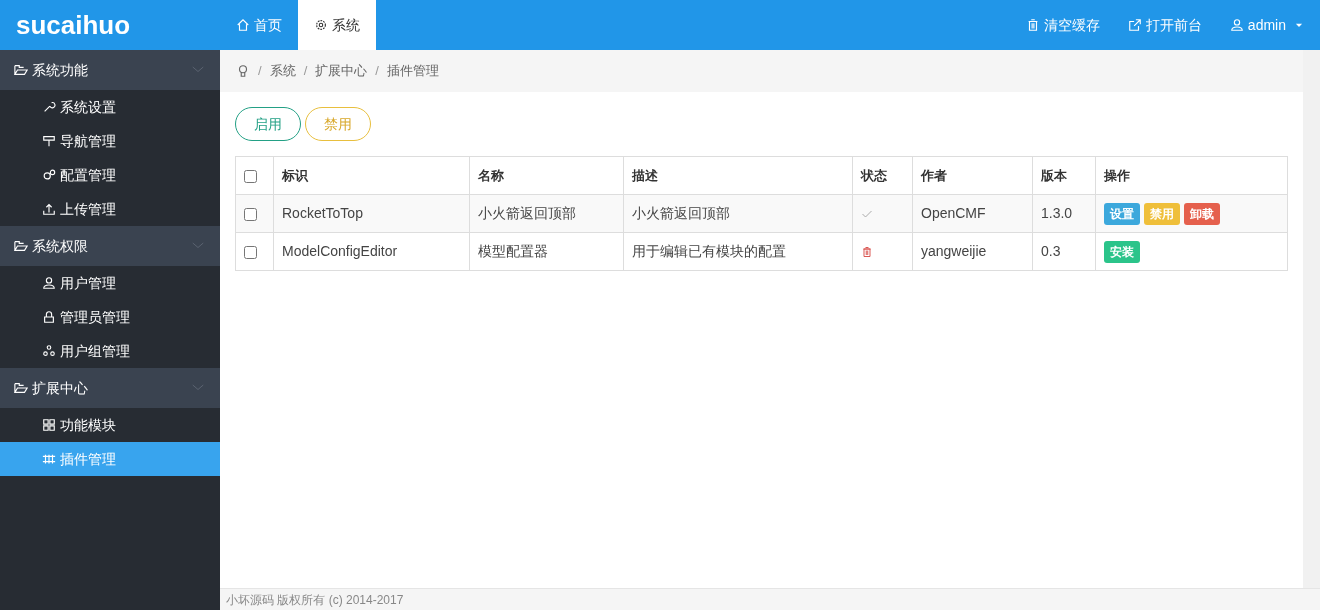 The width and height of the screenshot is (1320, 610). Describe the element at coordinates (412, 71) in the screenshot. I see `breadcrumb-link: 插件管理` at that location.